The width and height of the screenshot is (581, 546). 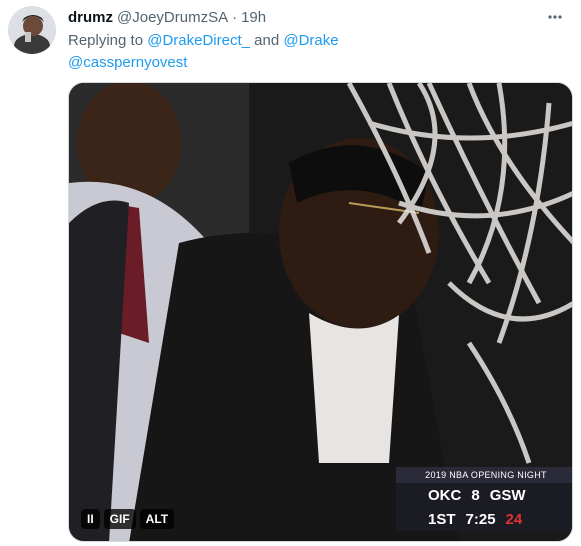 I want to click on score-home: 8, so click(x=475, y=495).